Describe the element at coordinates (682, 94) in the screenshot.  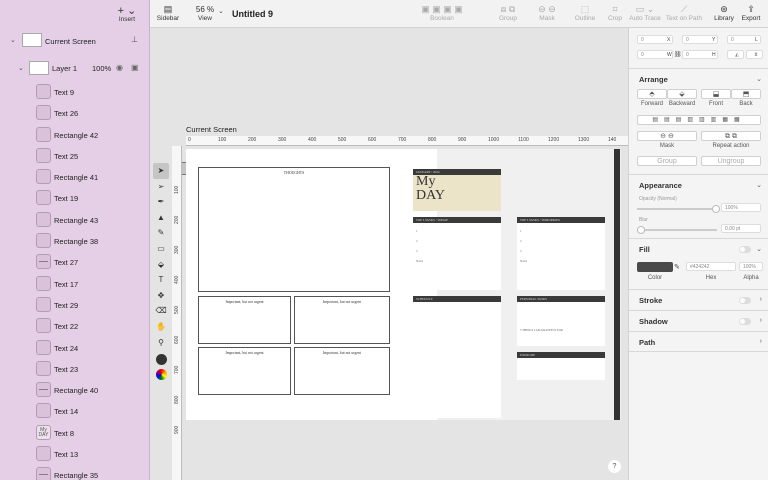
I see `backward-icon: ⬙` at that location.